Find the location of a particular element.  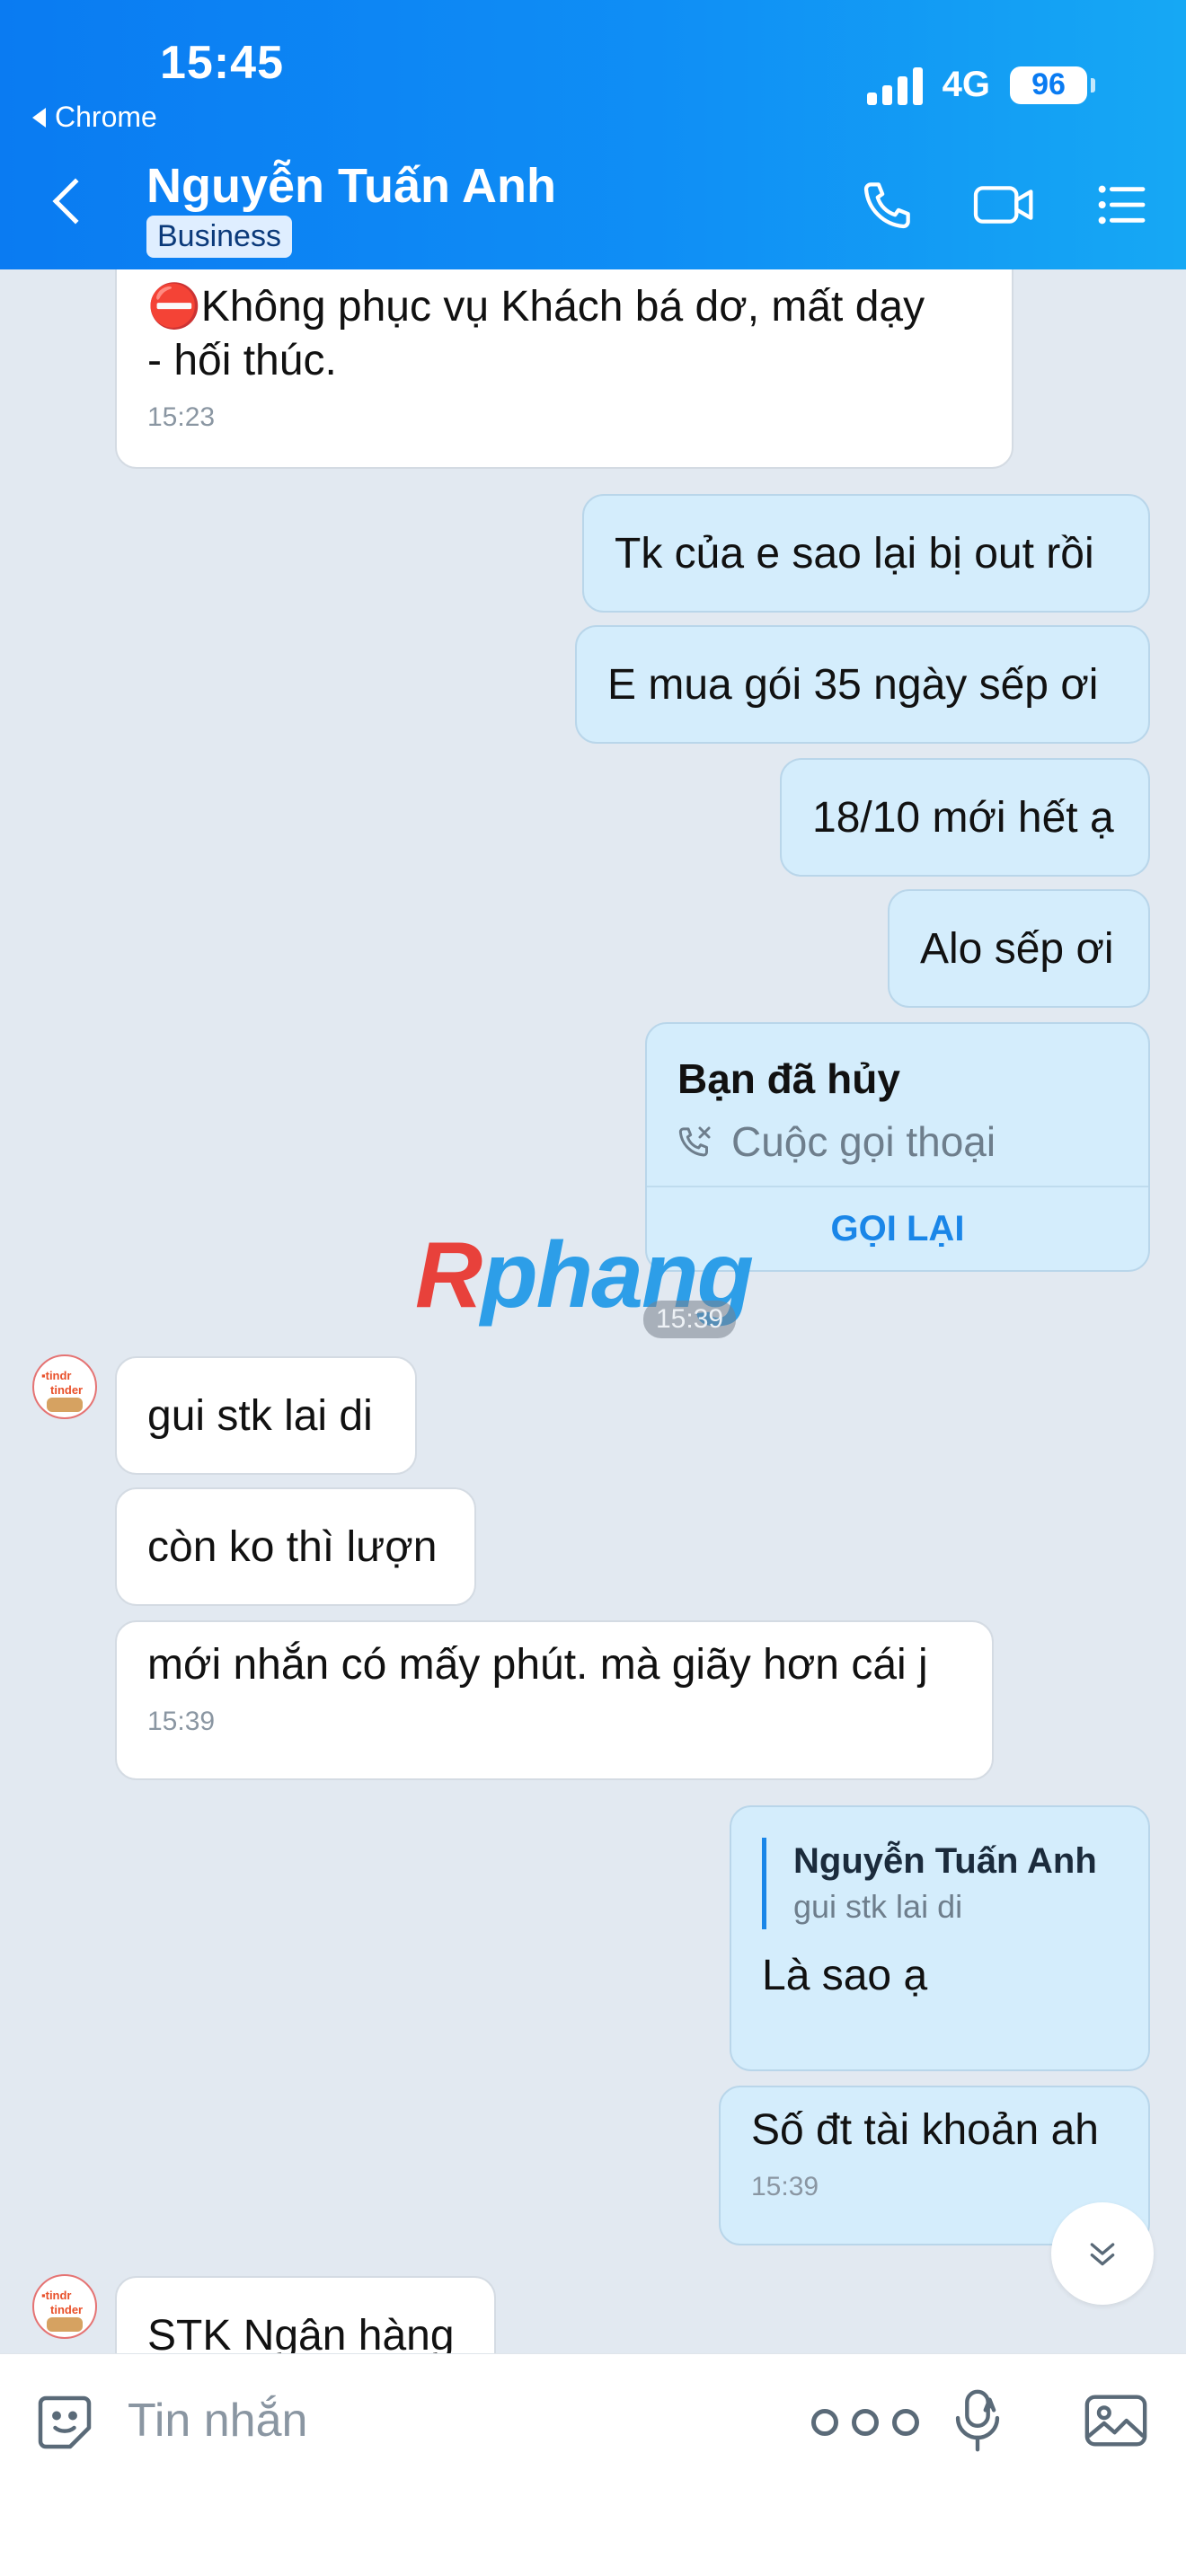

message-text: Alo sếp ơi is located at coordinates (1017, 948).